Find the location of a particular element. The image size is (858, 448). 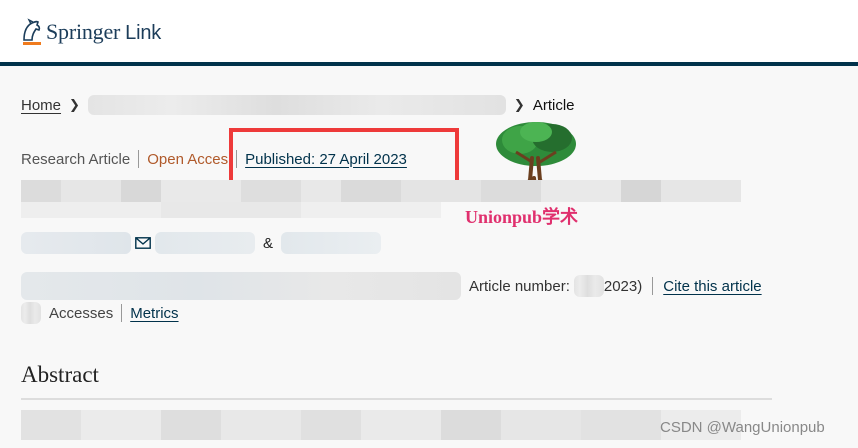

journal-name-redacted is located at coordinates (241, 286).